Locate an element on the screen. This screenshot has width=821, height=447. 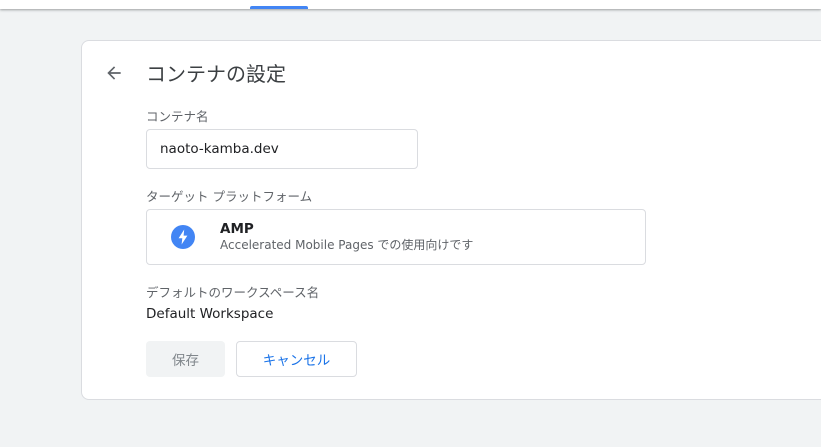
save-button: 保存 is located at coordinates (185, 359).